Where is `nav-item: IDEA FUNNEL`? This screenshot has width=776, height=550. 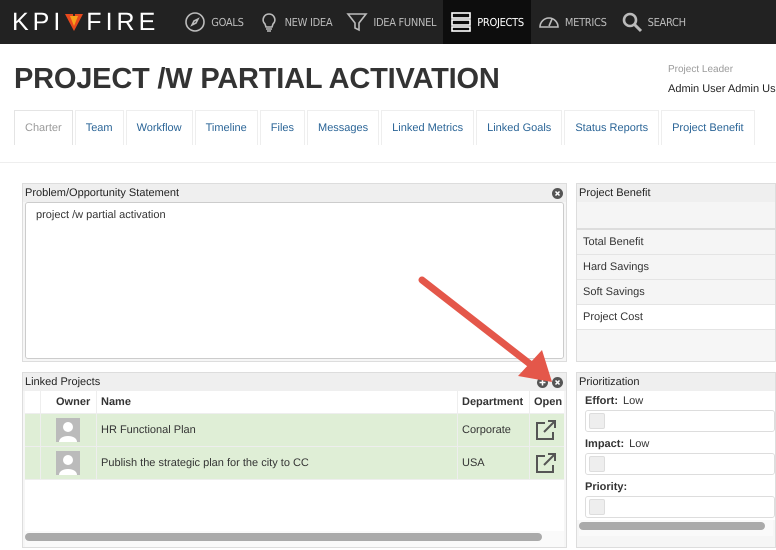
nav-item: IDEA FUNNEL is located at coordinates (391, 22).